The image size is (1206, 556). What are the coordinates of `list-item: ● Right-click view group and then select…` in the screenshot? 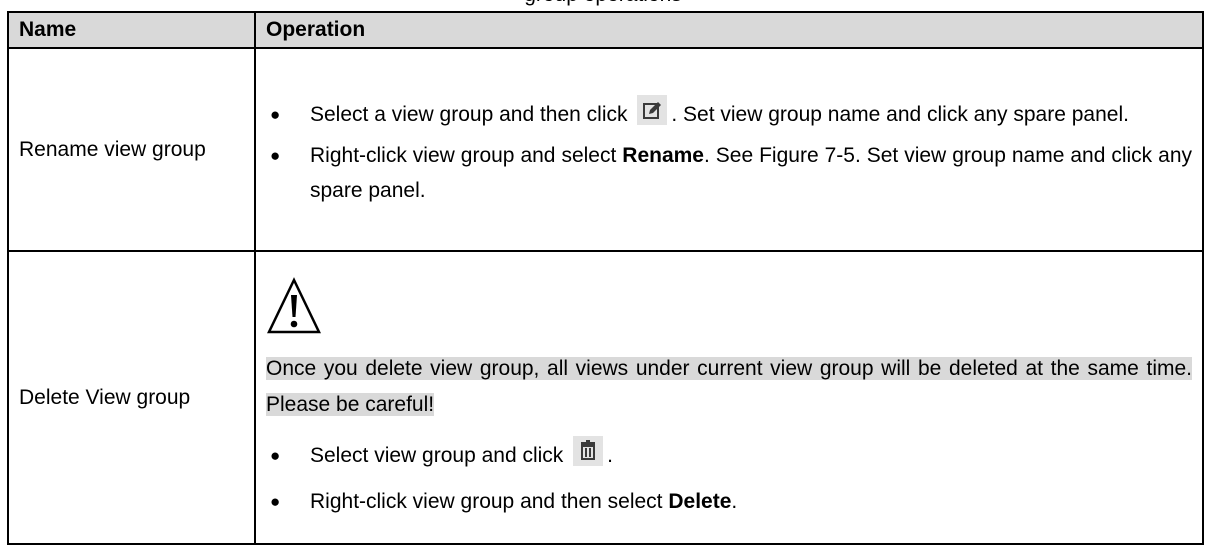 It's located at (729, 502).